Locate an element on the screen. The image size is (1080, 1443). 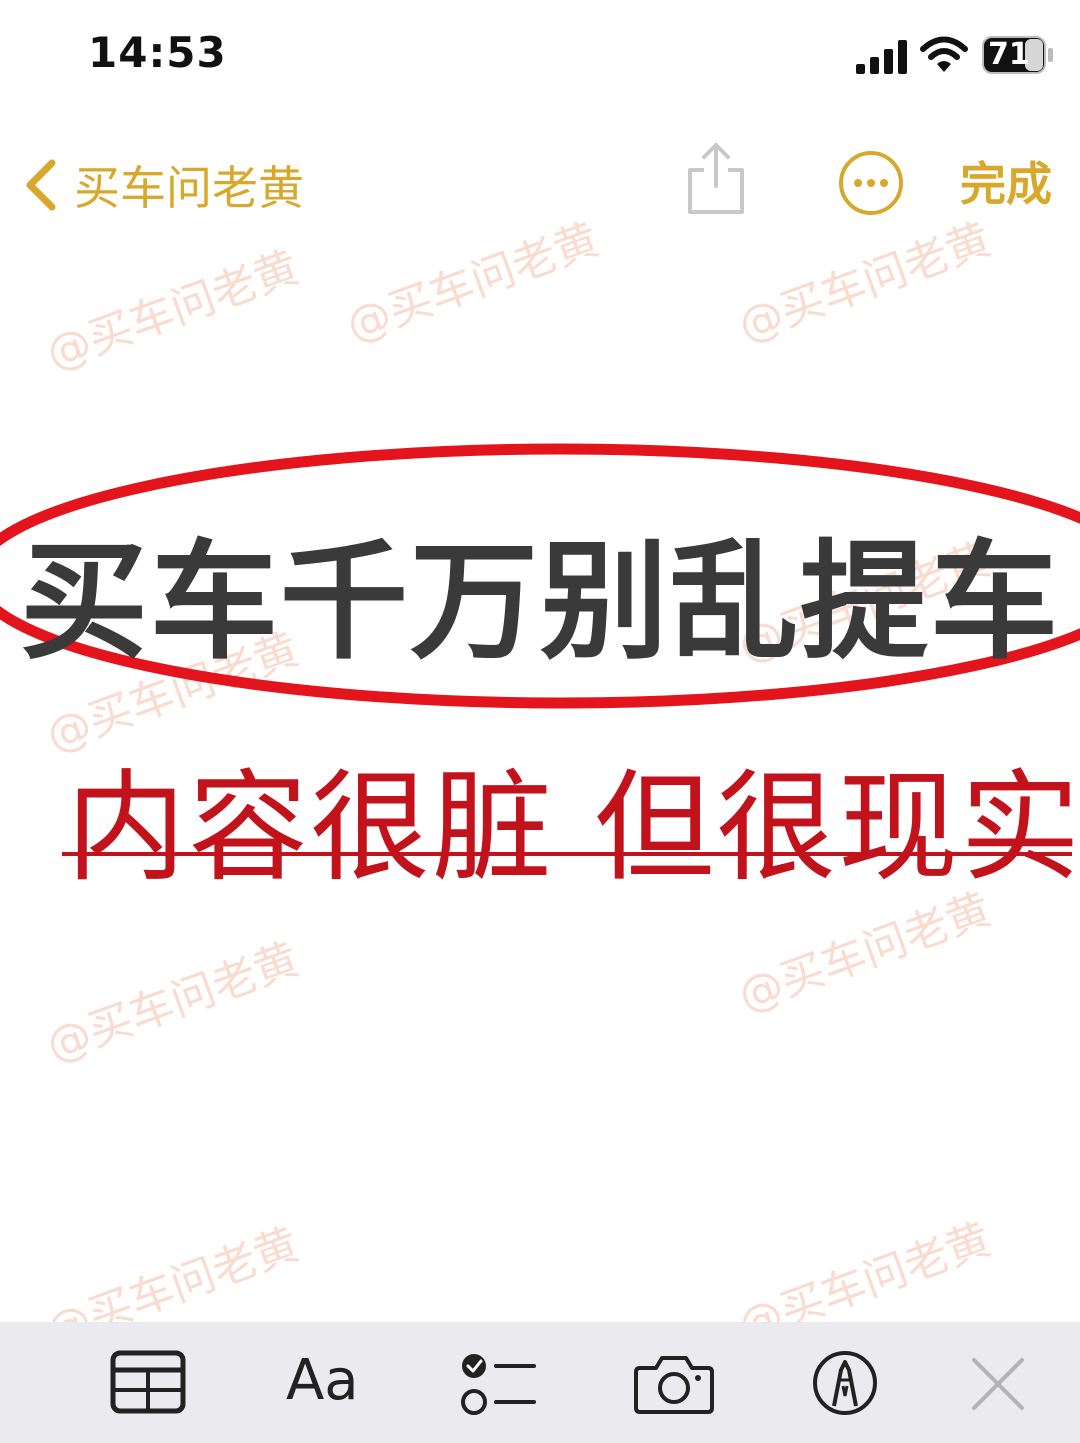
done-button: 完成 is located at coordinates (1006, 181).